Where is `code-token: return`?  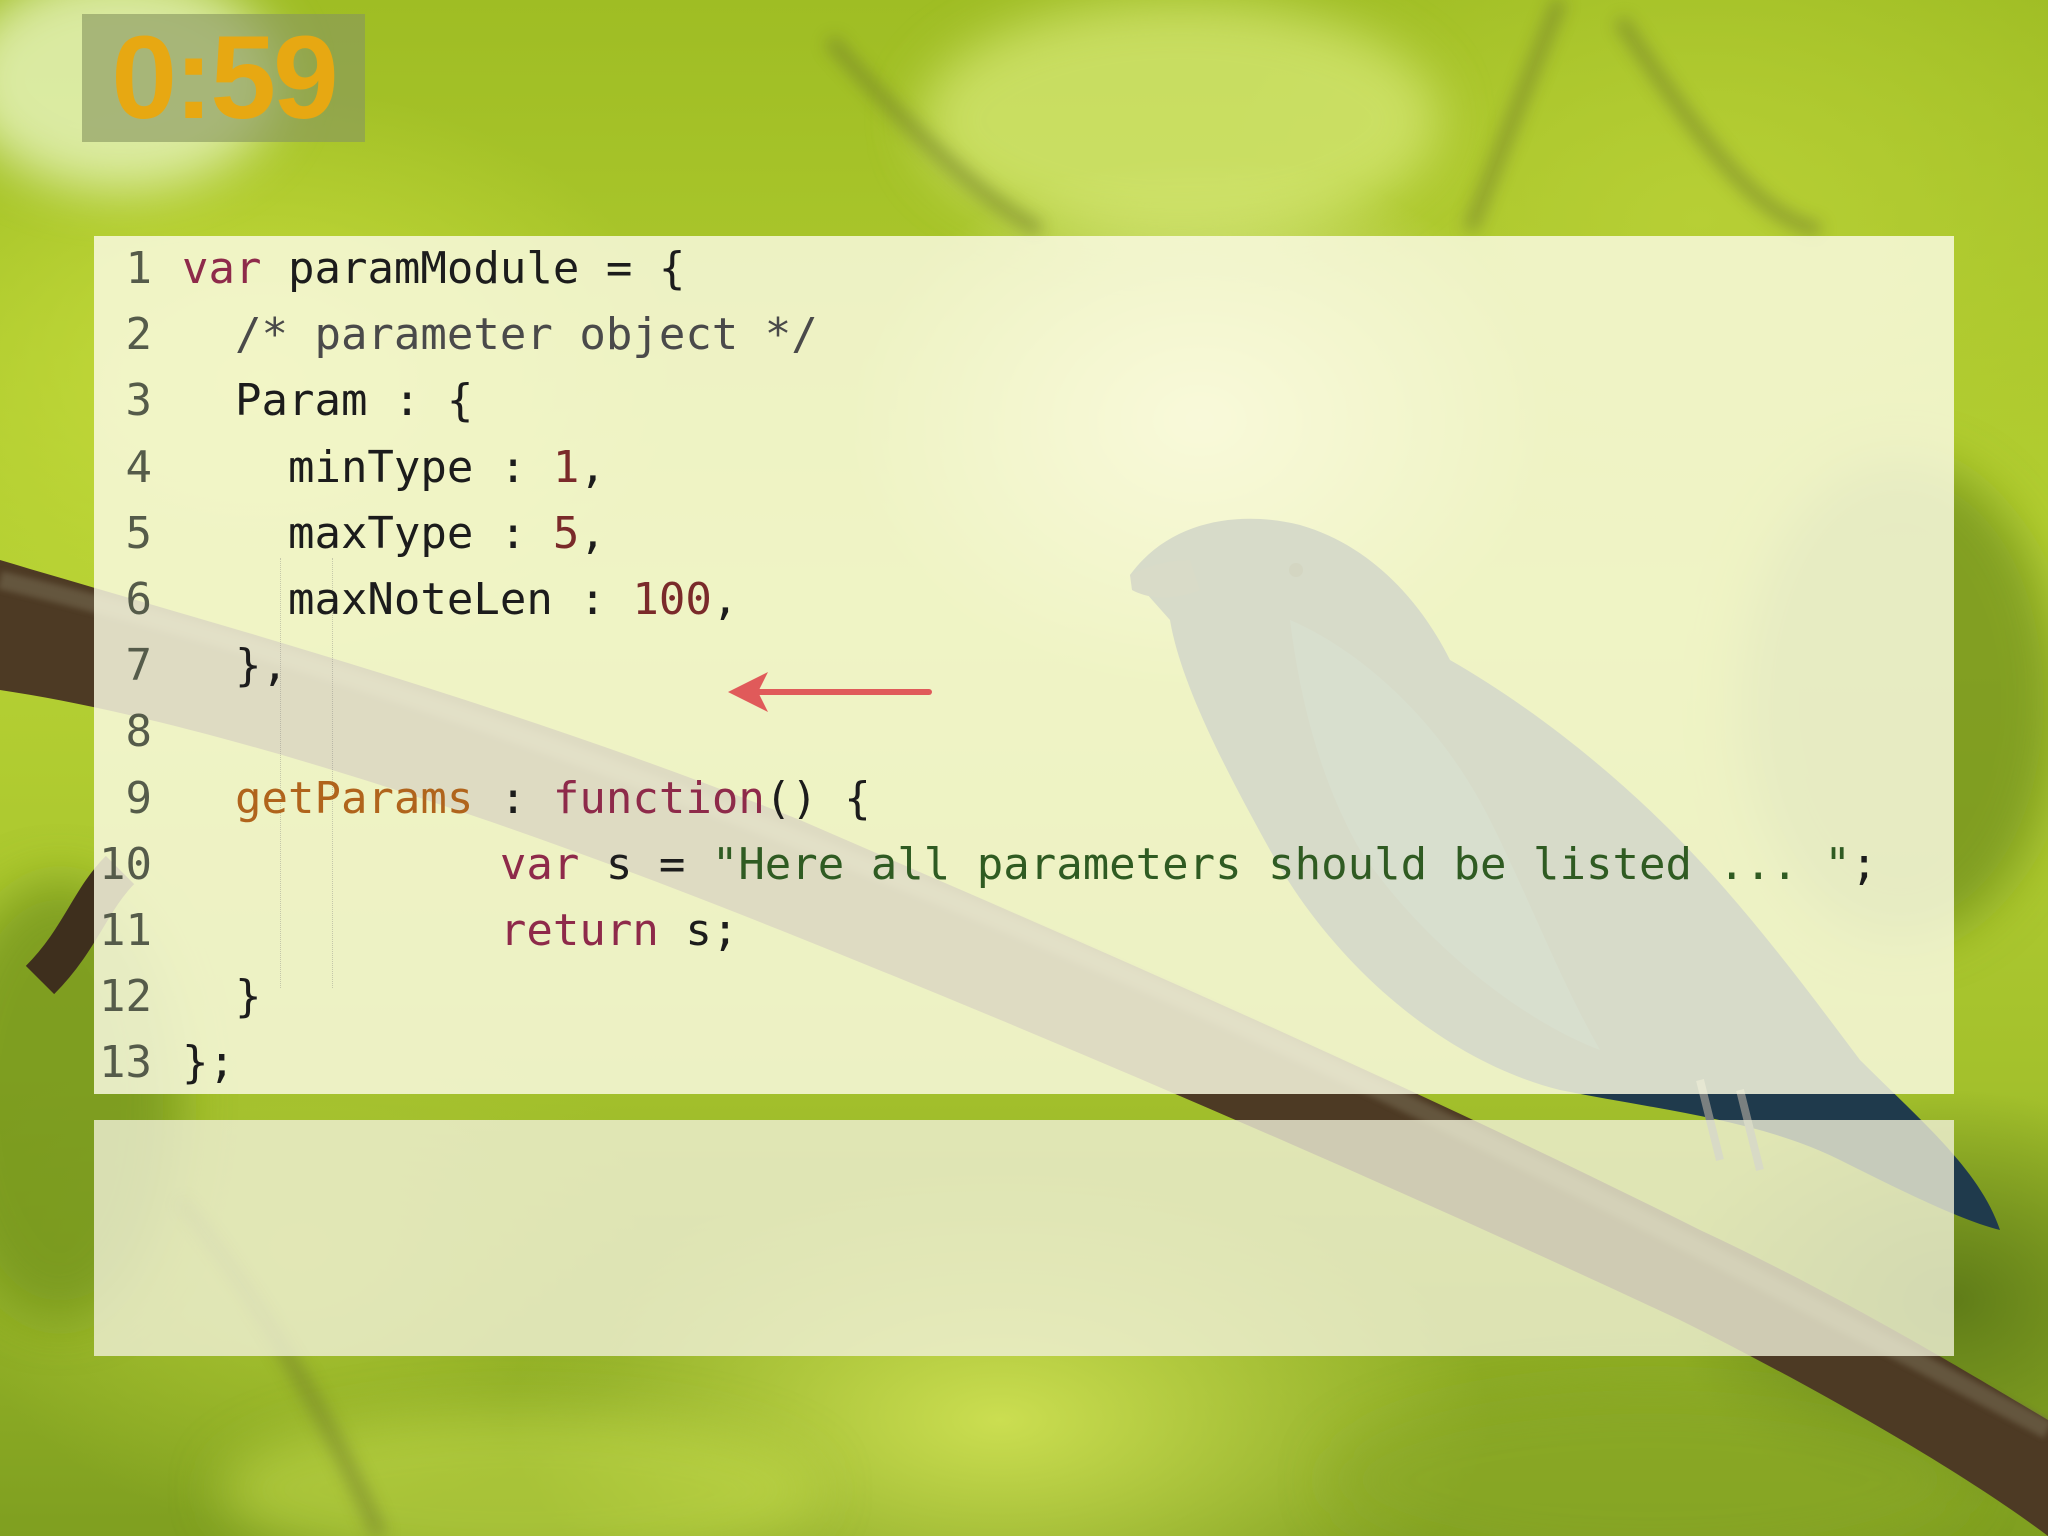 code-token: return is located at coordinates (579, 930).